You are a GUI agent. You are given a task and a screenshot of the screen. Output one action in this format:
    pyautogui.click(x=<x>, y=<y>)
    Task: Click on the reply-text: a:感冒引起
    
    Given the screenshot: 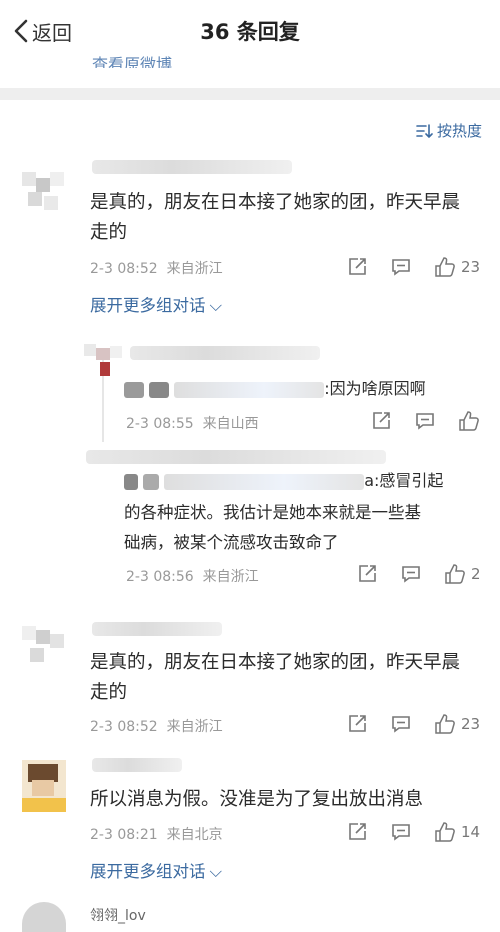 What is the action you would take?
    pyautogui.click(x=283, y=481)
    